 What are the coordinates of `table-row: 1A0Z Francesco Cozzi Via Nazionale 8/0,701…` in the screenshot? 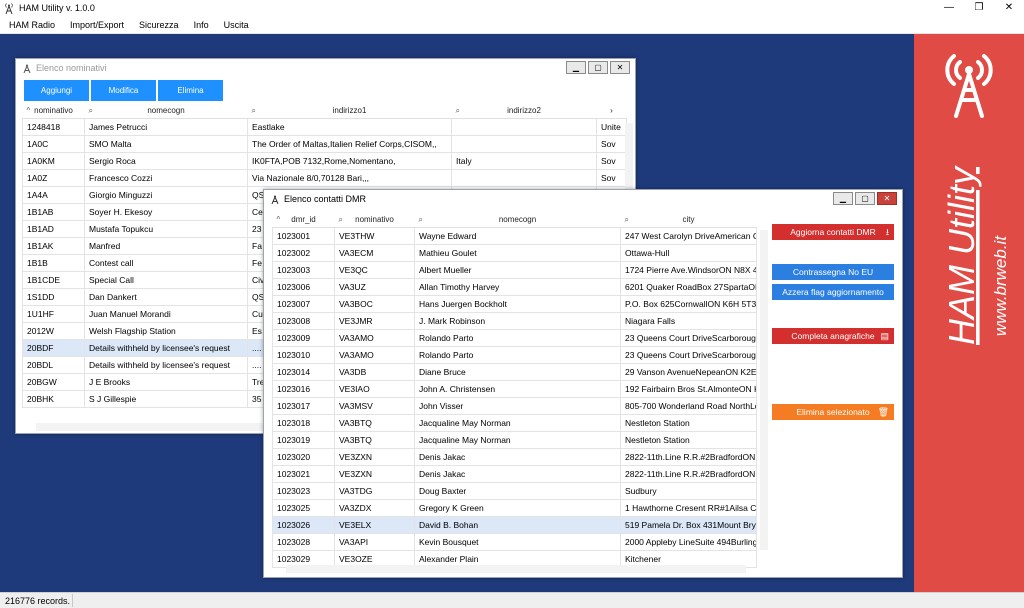 It's located at (324, 177).